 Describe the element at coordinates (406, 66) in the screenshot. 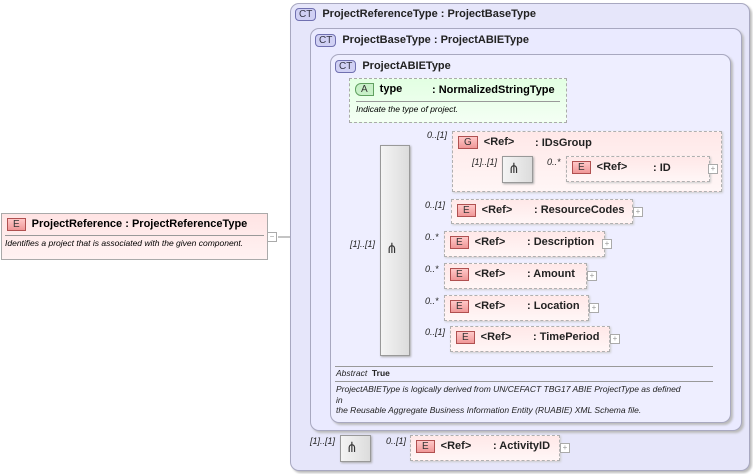

I see `ct3-name: ProjectABIEType` at that location.